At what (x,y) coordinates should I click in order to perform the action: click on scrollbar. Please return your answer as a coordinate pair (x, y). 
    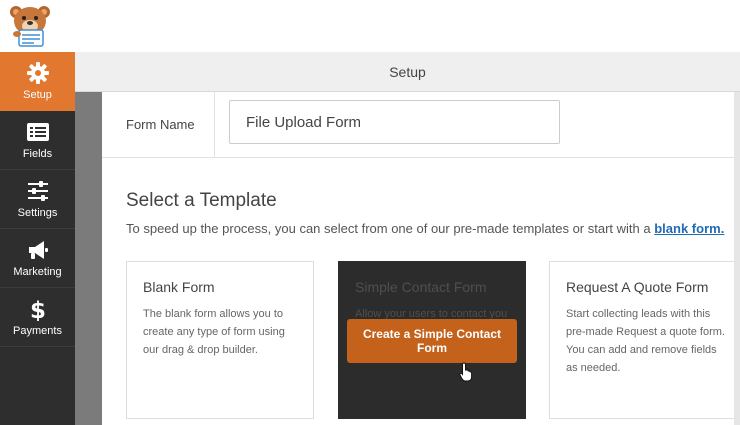
    Looking at the image, I should click on (737, 258).